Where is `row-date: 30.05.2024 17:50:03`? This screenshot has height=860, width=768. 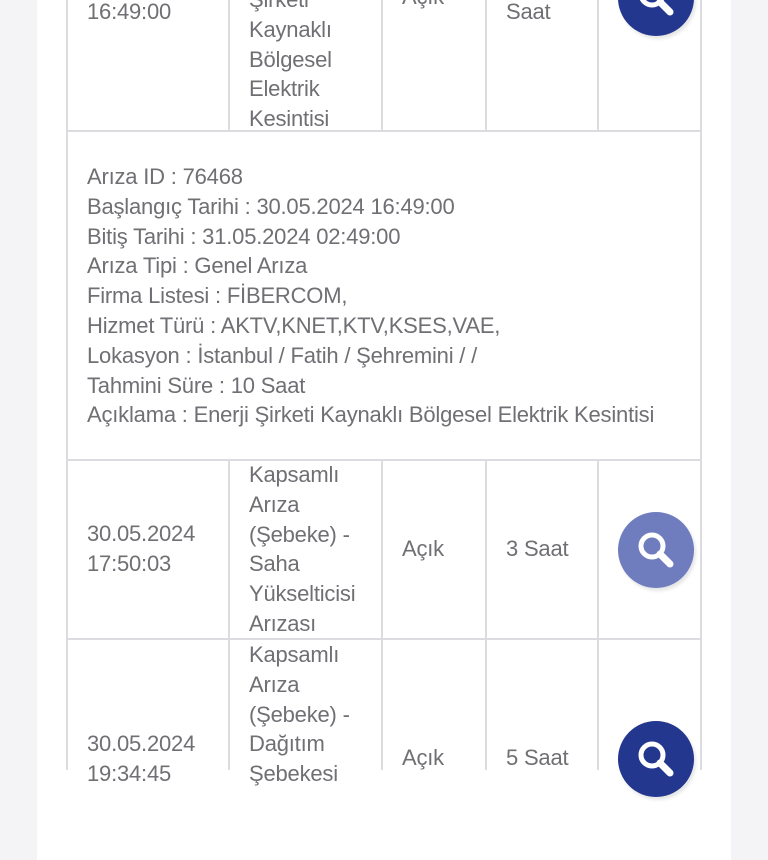
row-date: 30.05.2024 17:50:03 is located at coordinates (141, 548).